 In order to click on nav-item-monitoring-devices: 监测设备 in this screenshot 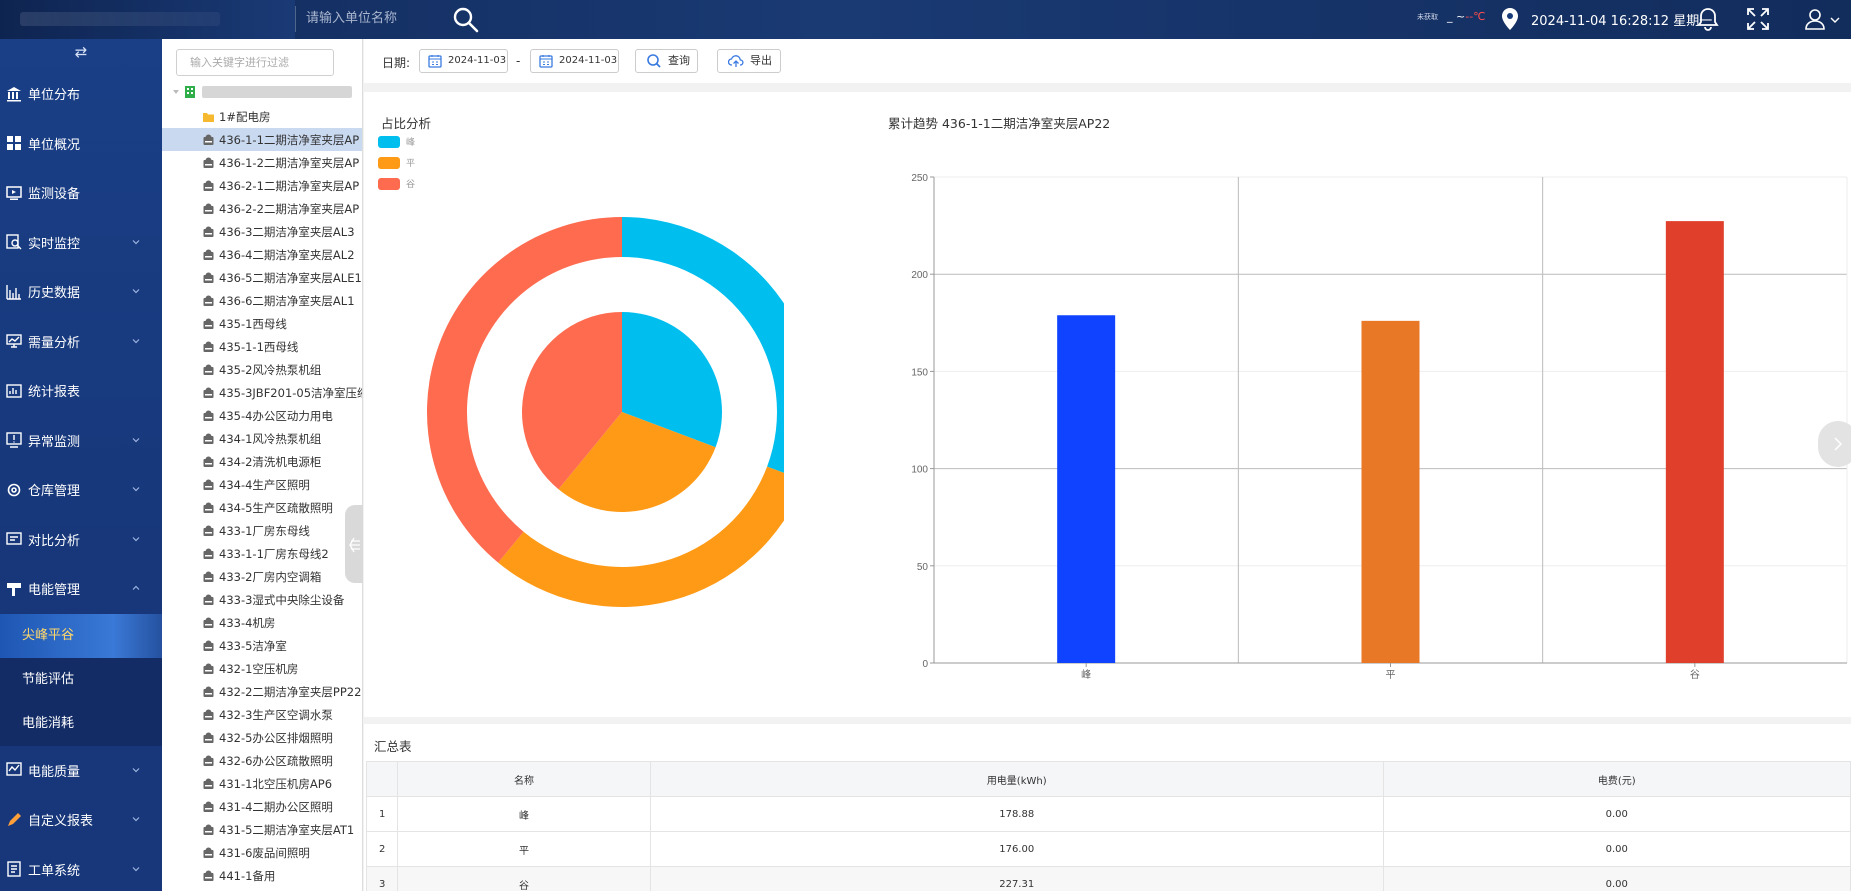, I will do `click(81, 193)`.